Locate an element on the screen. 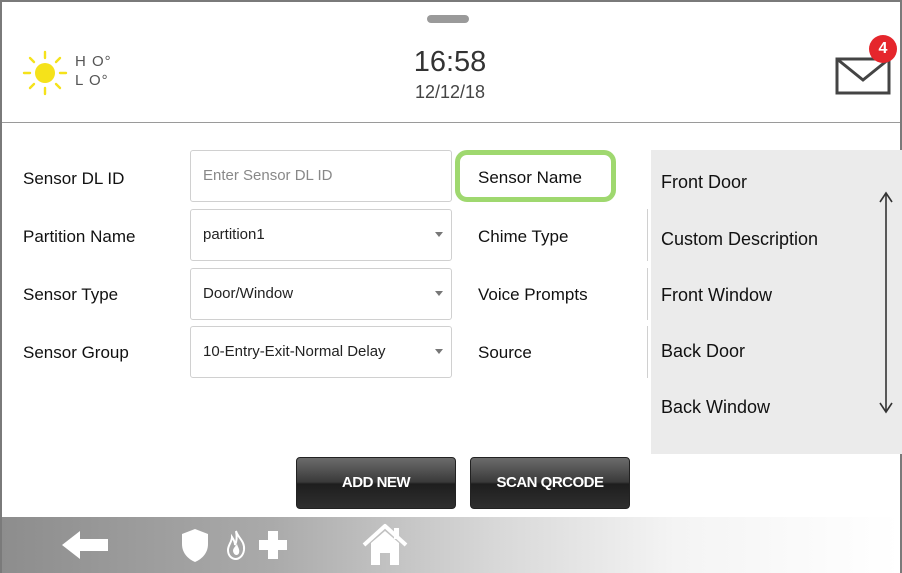 The image size is (902, 573). clock: 16:58 12/12/18 is located at coordinates (450, 74).